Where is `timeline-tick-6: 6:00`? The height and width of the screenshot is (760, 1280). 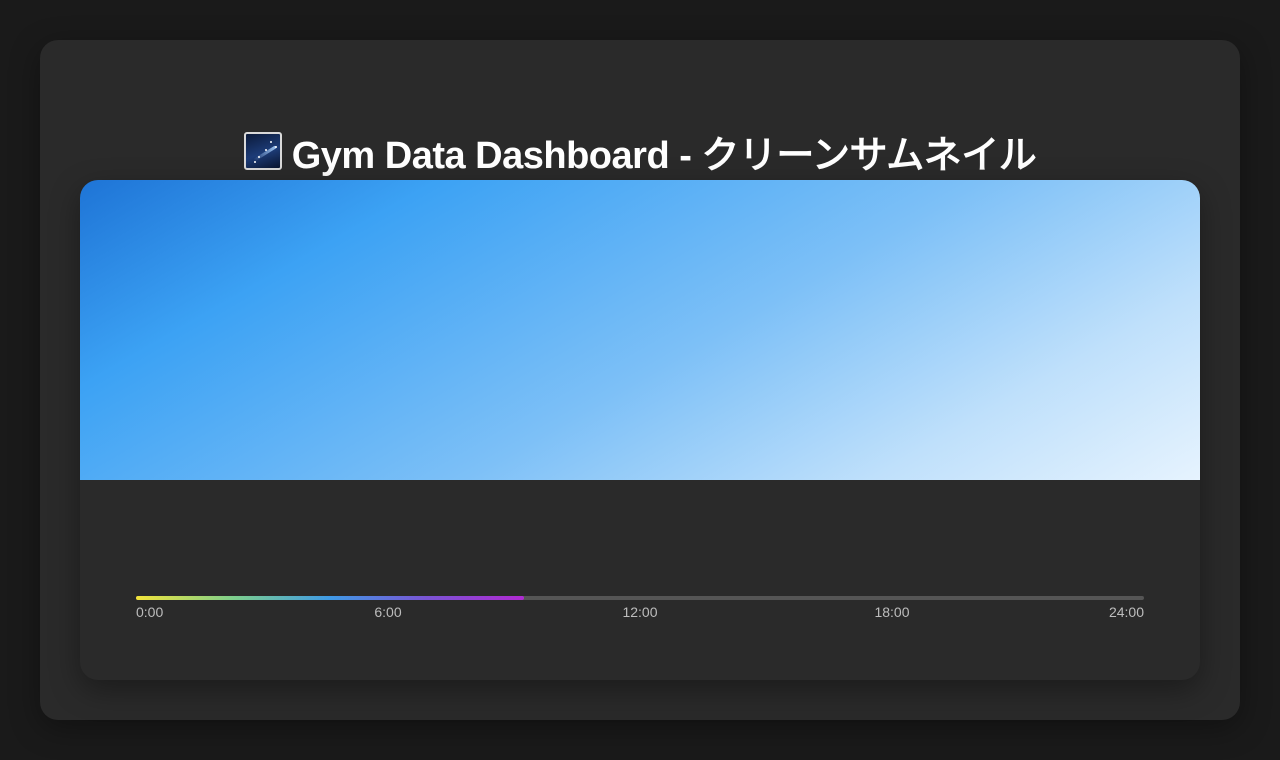 timeline-tick-6: 6:00 is located at coordinates (388, 612).